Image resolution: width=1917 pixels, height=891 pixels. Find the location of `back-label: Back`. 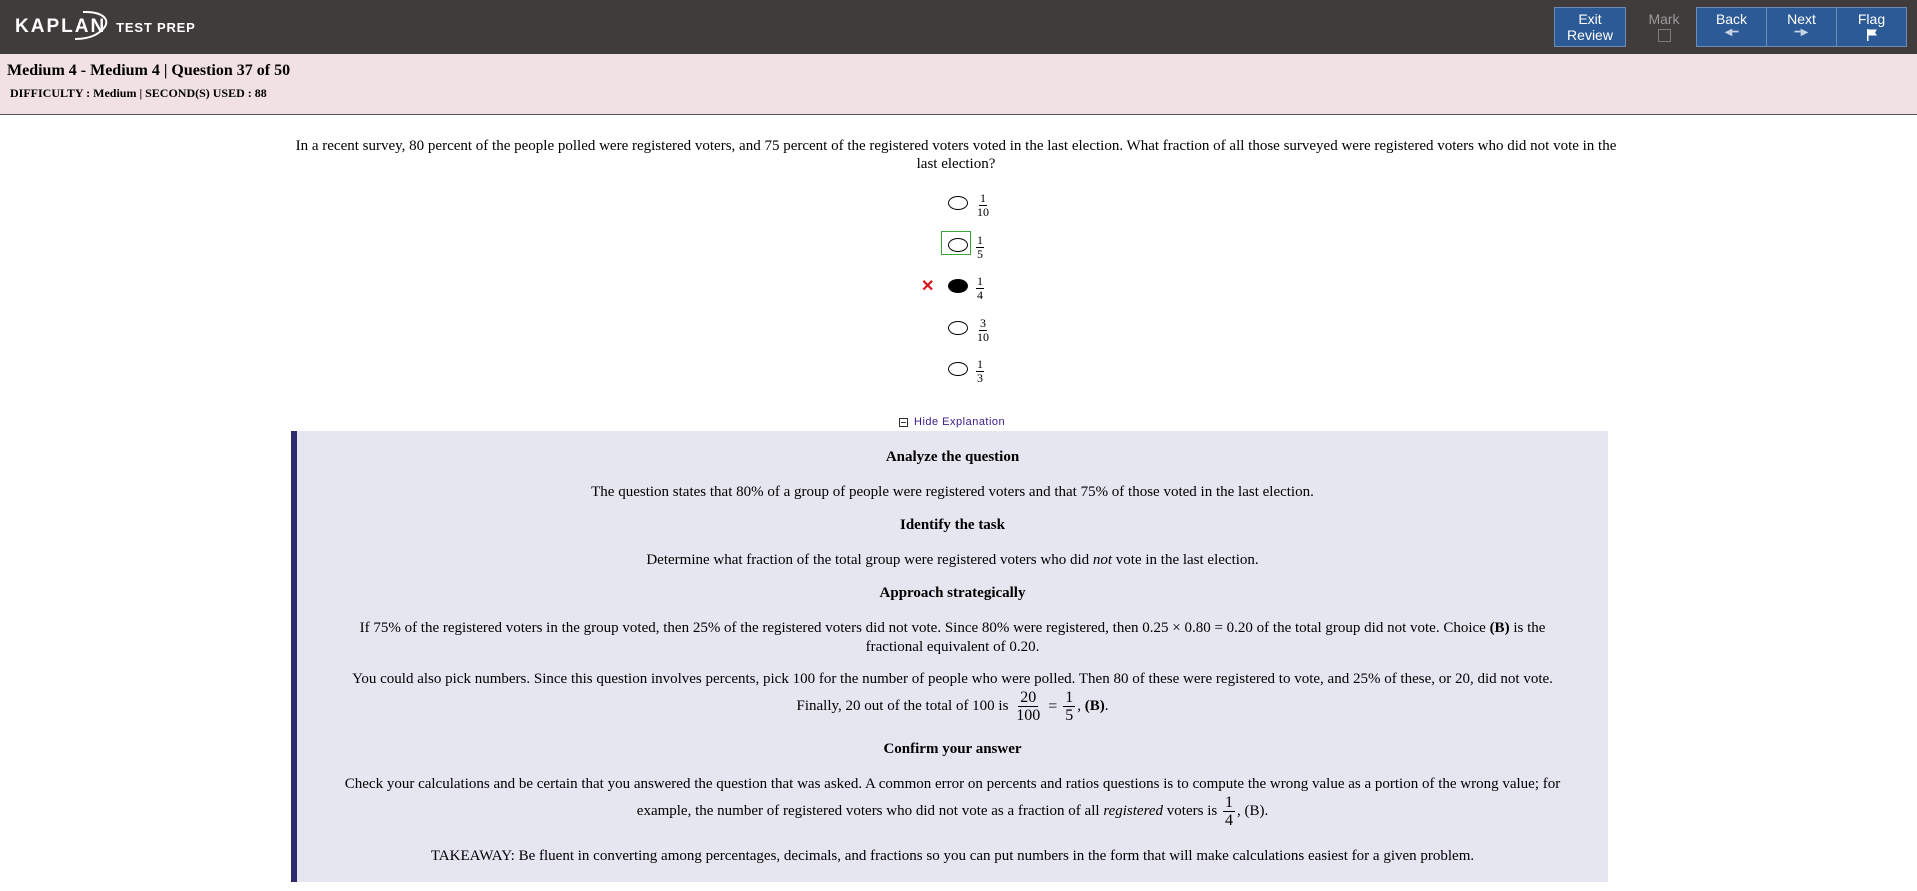

back-label: Back is located at coordinates (1731, 19).